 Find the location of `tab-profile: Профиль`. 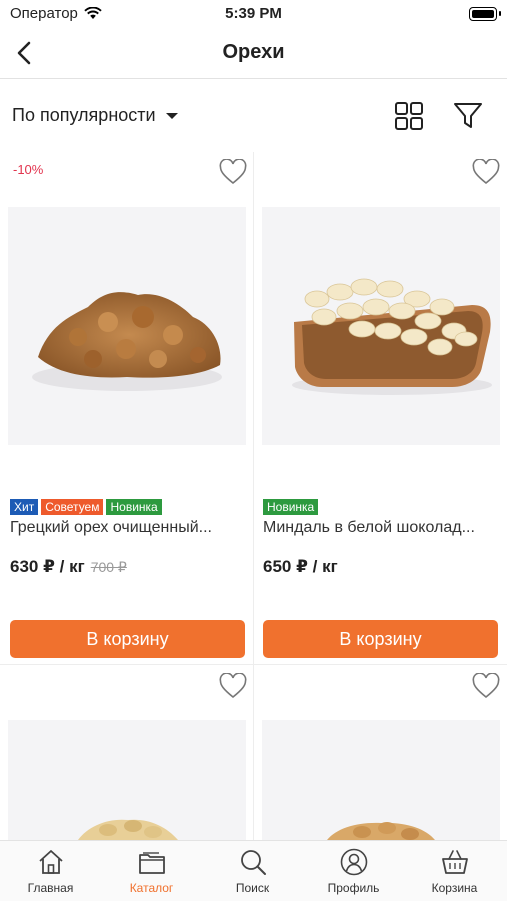

tab-profile: Профиль is located at coordinates (353, 871).